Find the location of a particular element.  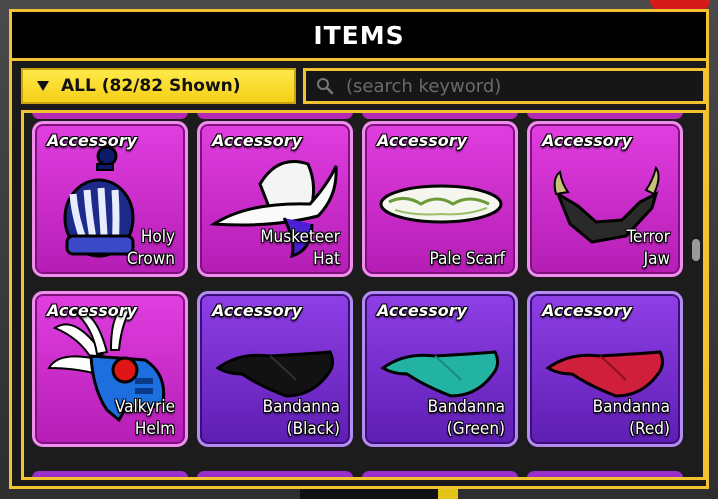

item-name: Holy Crown is located at coordinates (150, 248).